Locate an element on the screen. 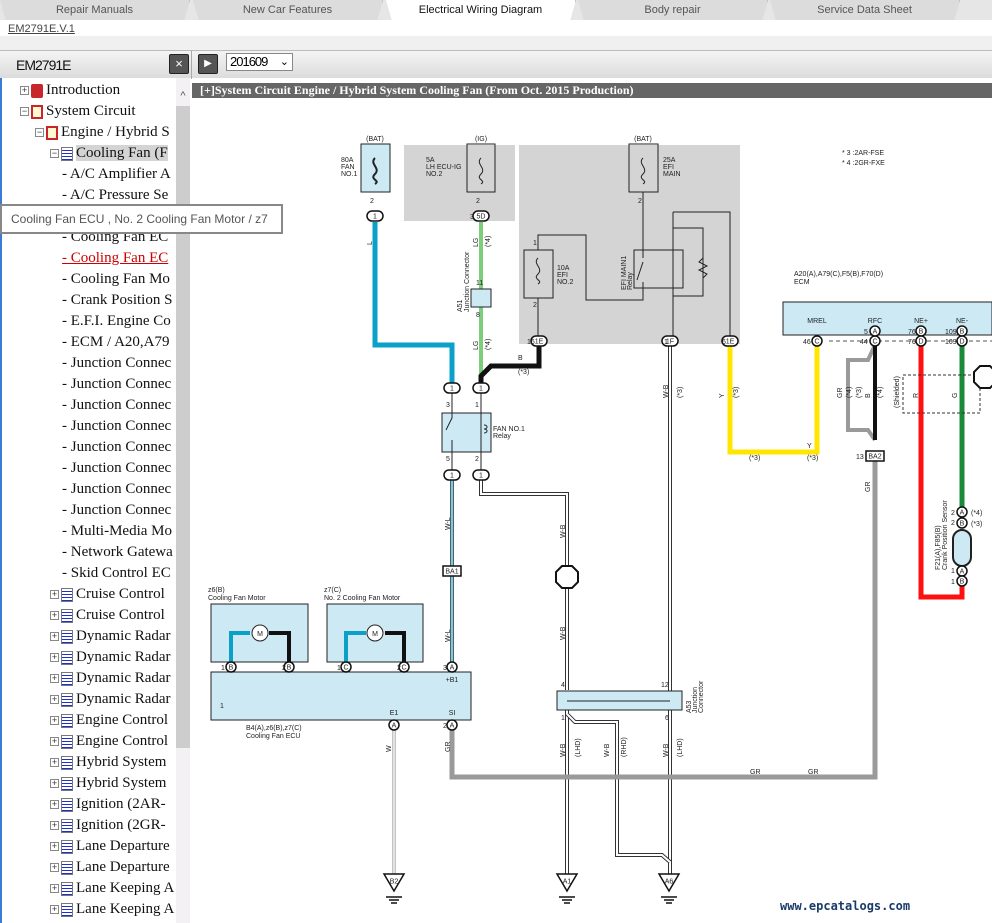 This screenshot has width=992, height=923. tree-item-label: System Circuit is located at coordinates (91, 111).